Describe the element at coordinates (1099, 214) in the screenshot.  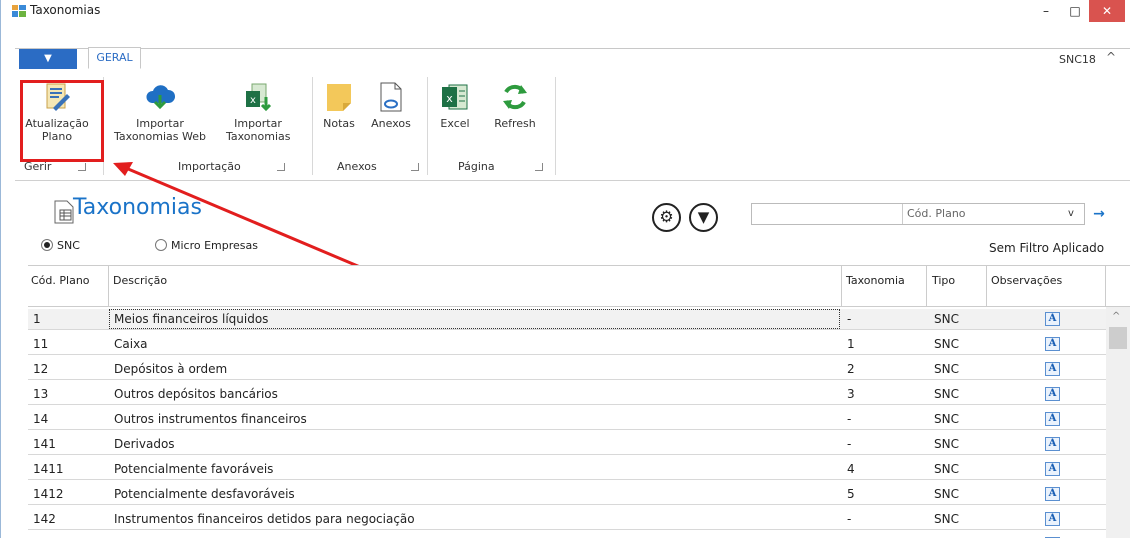
I see `search-go-arrow-icon: →` at that location.